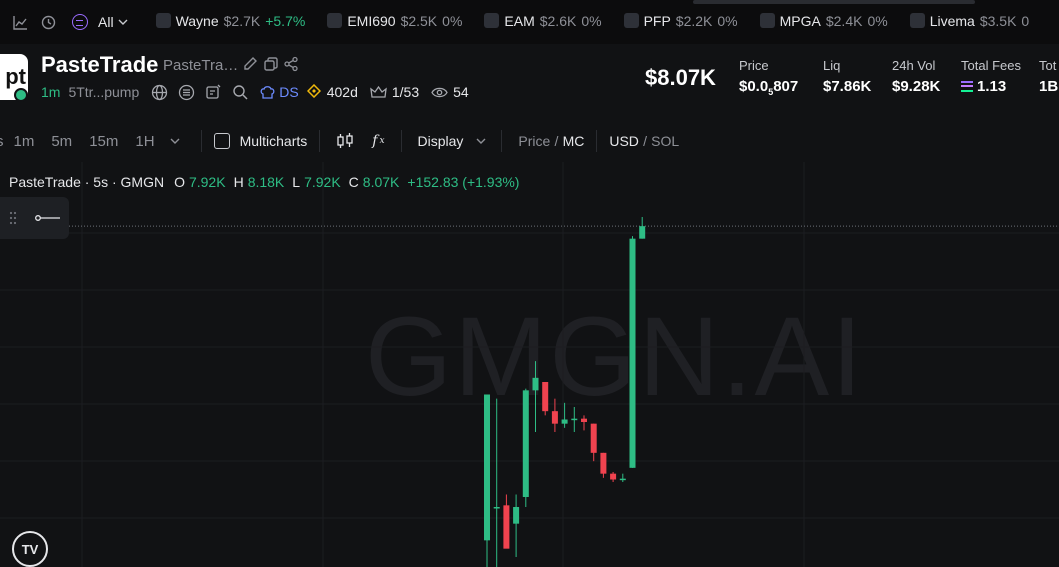 The height and width of the screenshot is (567, 1059). I want to click on display-dropdown: Display, so click(453, 141).